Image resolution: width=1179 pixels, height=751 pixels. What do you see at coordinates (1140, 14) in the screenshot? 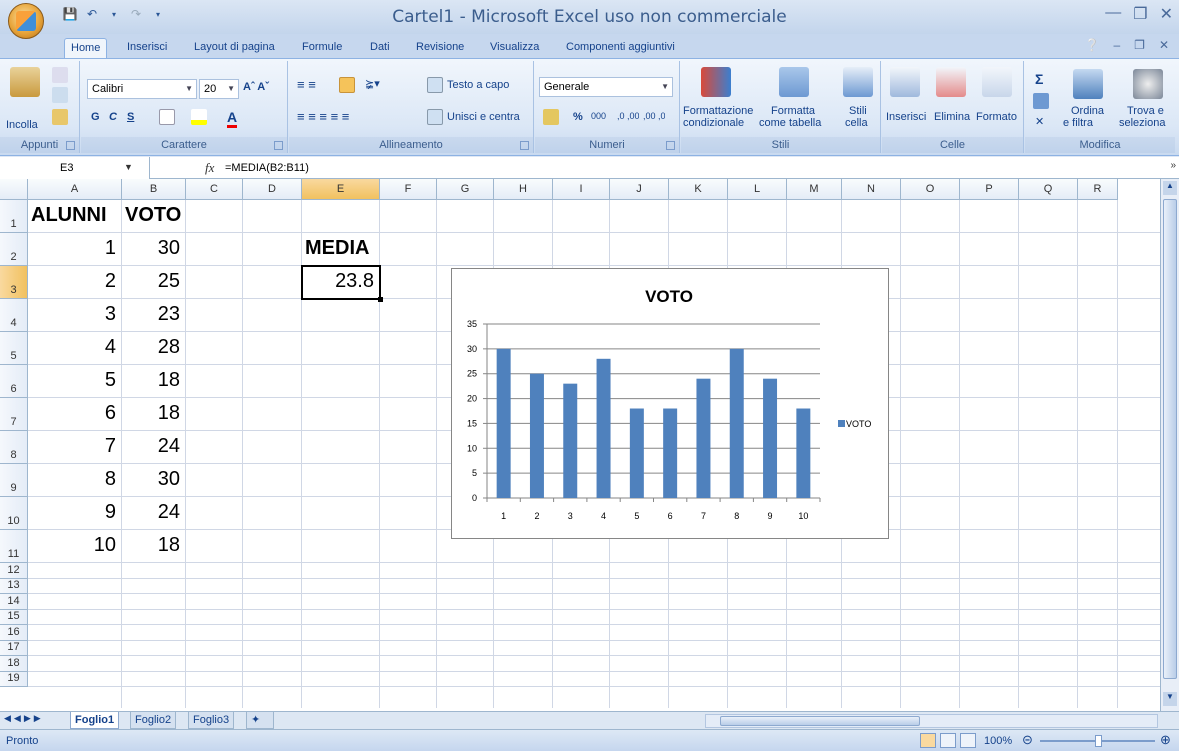
I see `restore-icon: ❐` at bounding box center [1140, 14].